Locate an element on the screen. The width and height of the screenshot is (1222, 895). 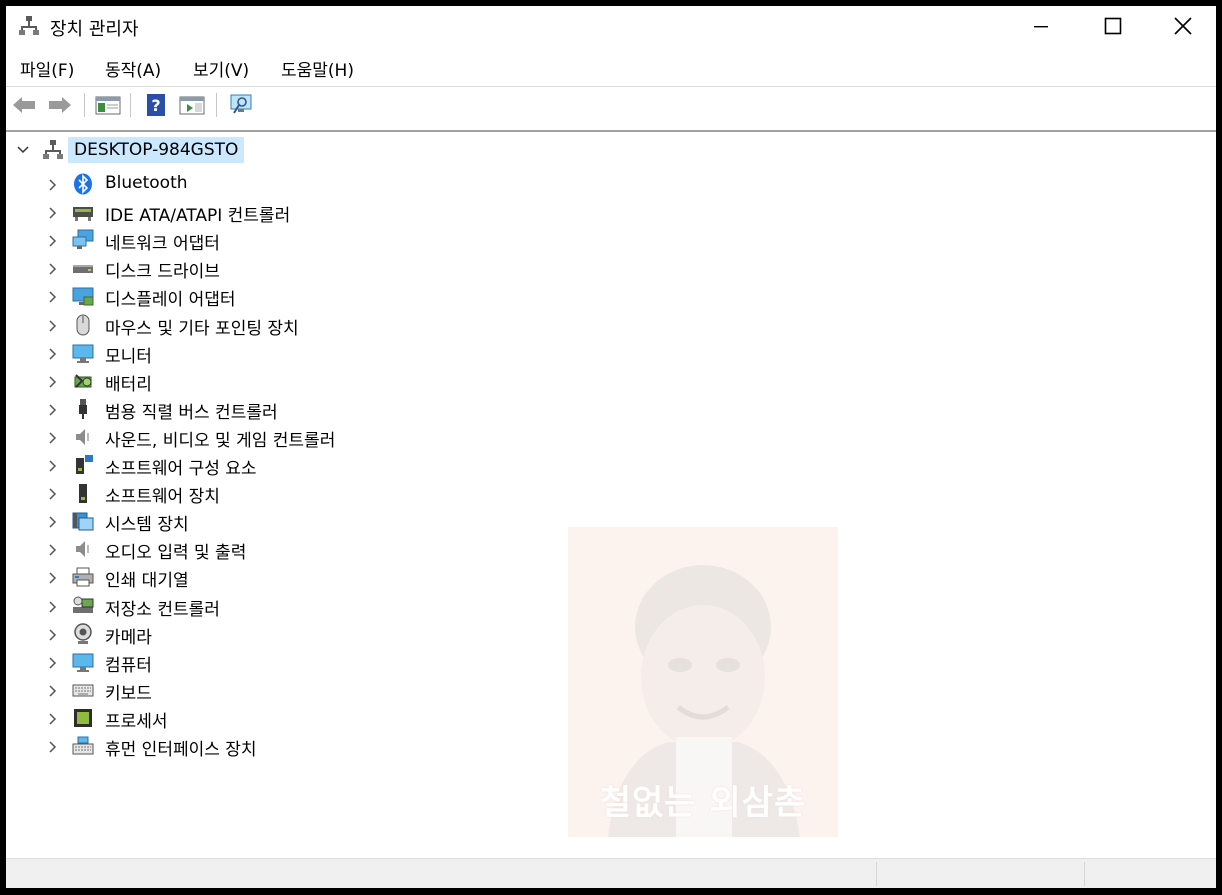
menu-help: 도움말(H) is located at coordinates (317, 68).